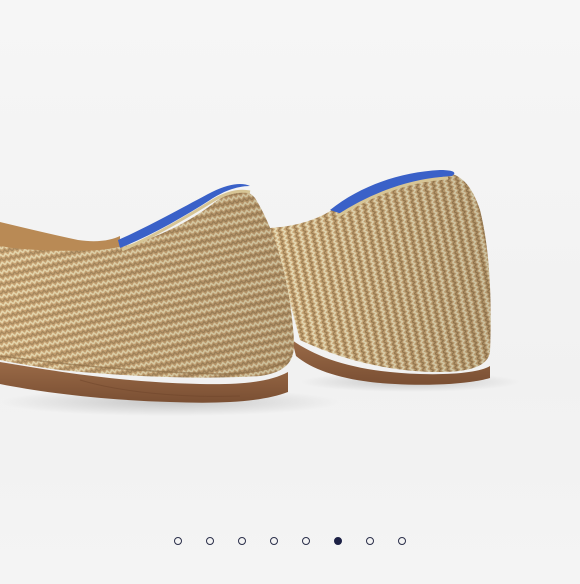 The height and width of the screenshot is (584, 580). What do you see at coordinates (290, 541) in the screenshot?
I see `carousel-pagination` at bounding box center [290, 541].